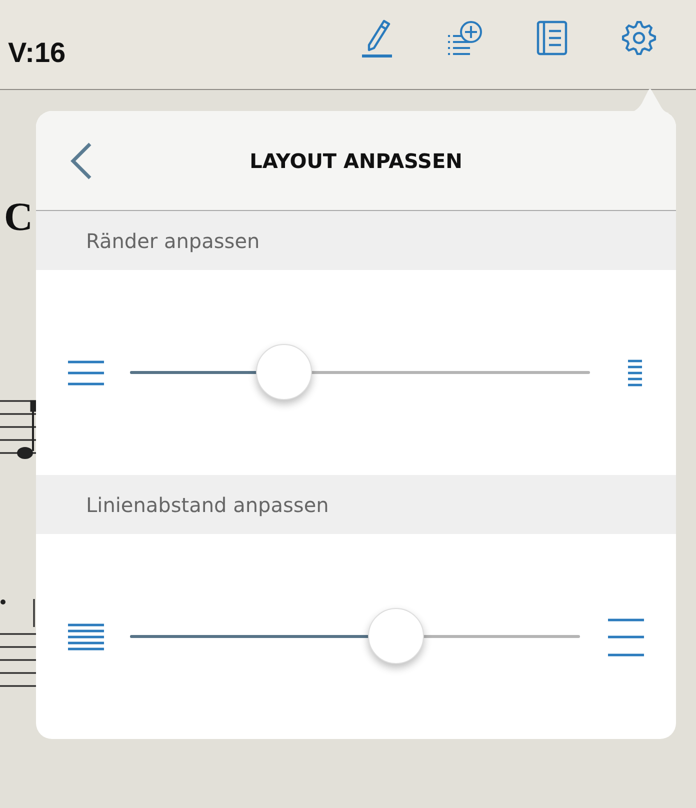  What do you see at coordinates (37, 52) in the screenshot?
I see `version-label: V:16` at bounding box center [37, 52].